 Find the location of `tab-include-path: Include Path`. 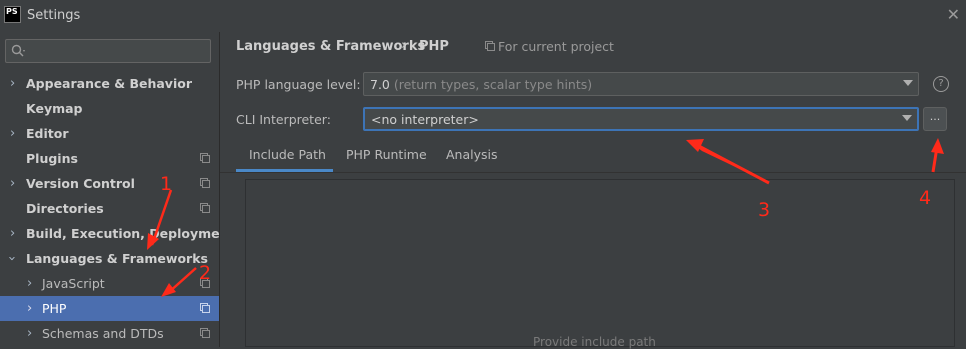

tab-include-path: Include Path is located at coordinates (287, 154).